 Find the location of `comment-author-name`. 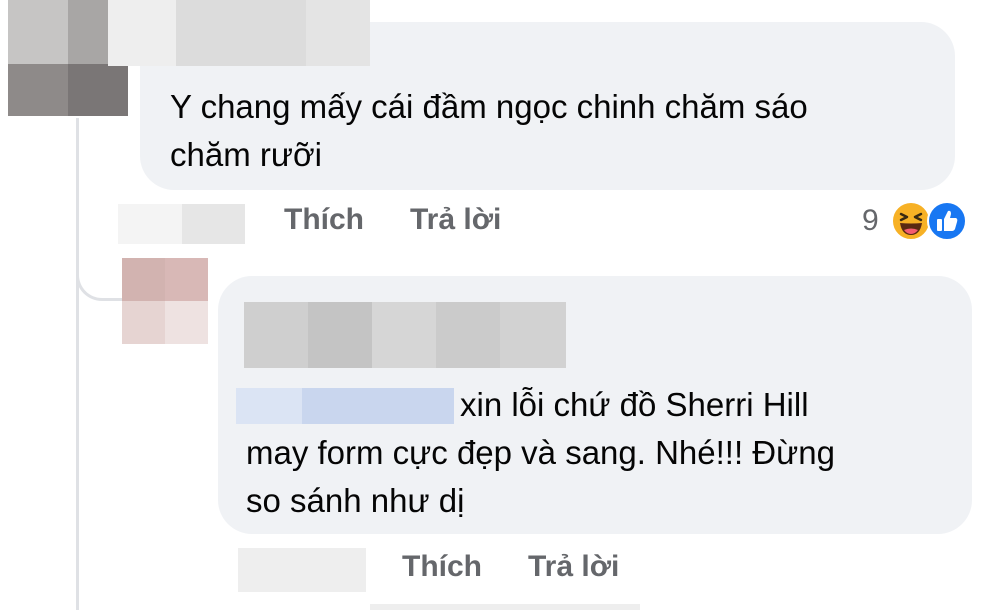

comment-author-name is located at coordinates (239, 33).